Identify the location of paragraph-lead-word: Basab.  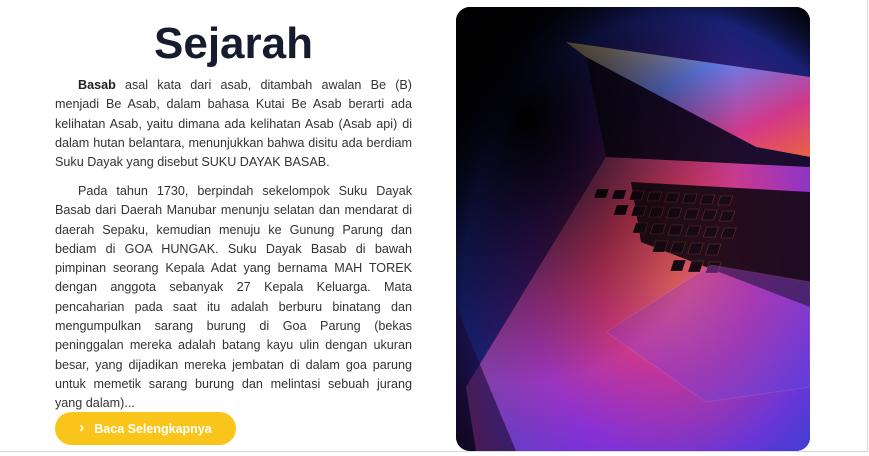
(97, 85).